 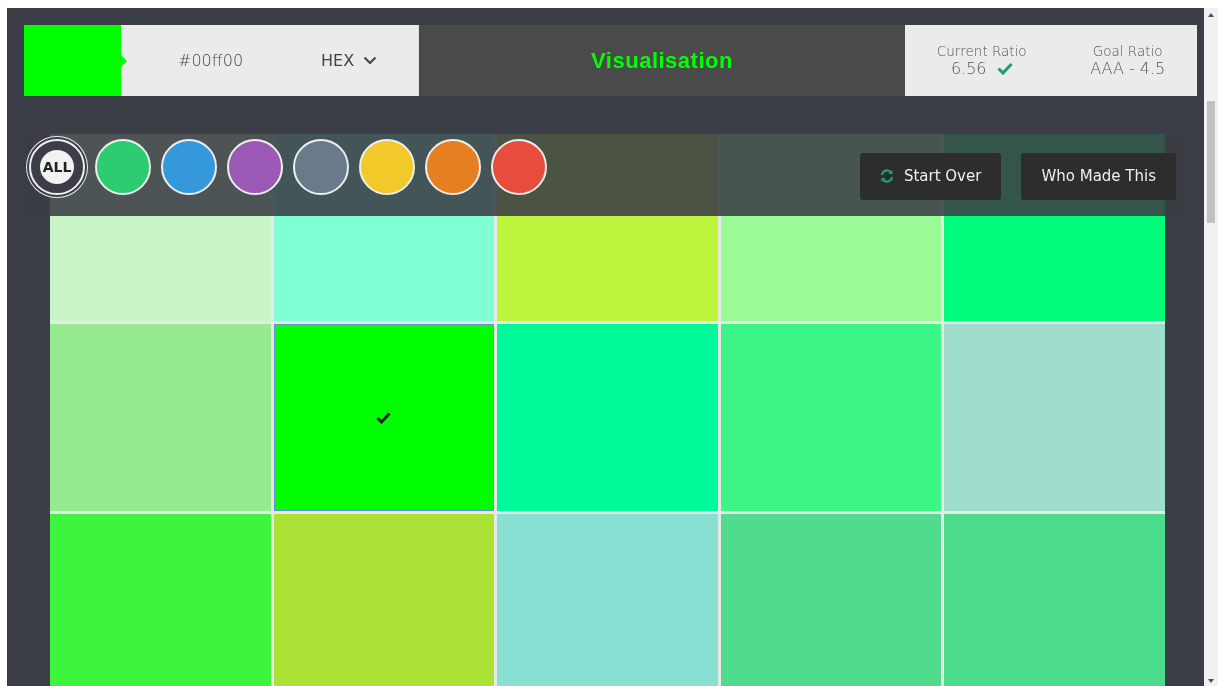 I want to click on ratio-label: Goal Ratio, so click(x=1127, y=51).